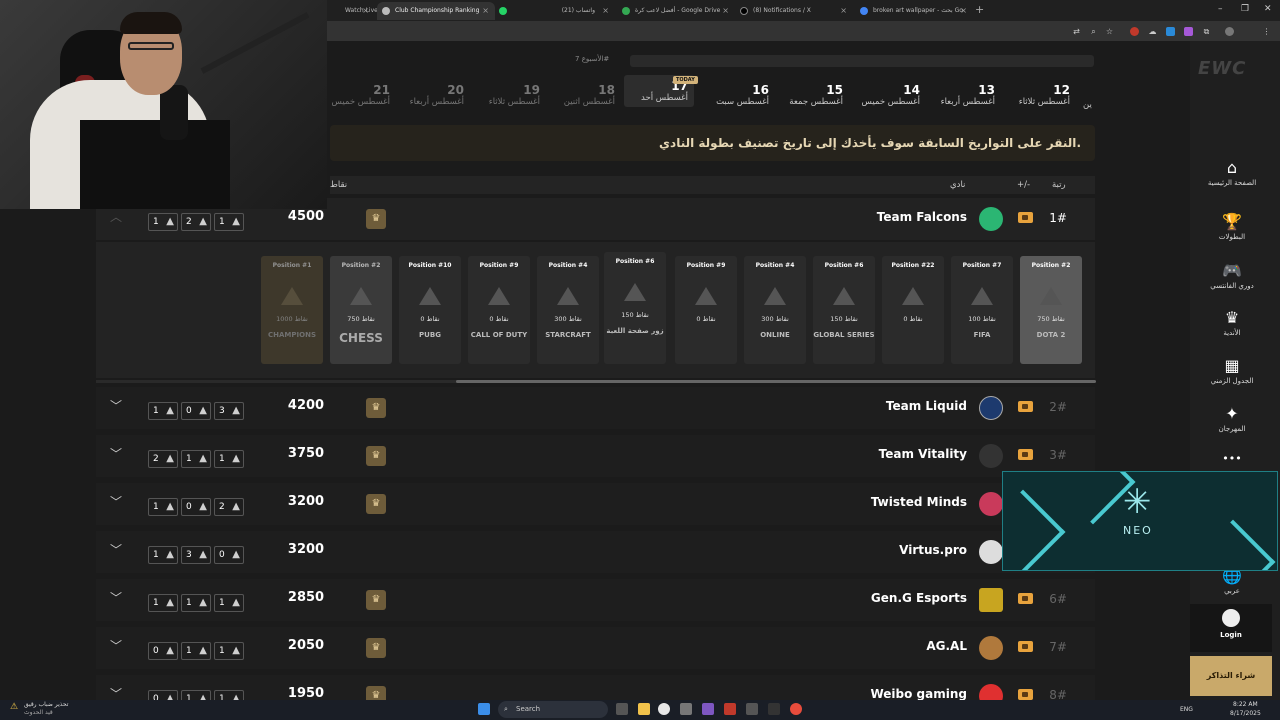  What do you see at coordinates (595, 687) in the screenshot?
I see `table-row: ﹀ 011 1950 ♛ Weibo gaming 8#` at bounding box center [595, 687].